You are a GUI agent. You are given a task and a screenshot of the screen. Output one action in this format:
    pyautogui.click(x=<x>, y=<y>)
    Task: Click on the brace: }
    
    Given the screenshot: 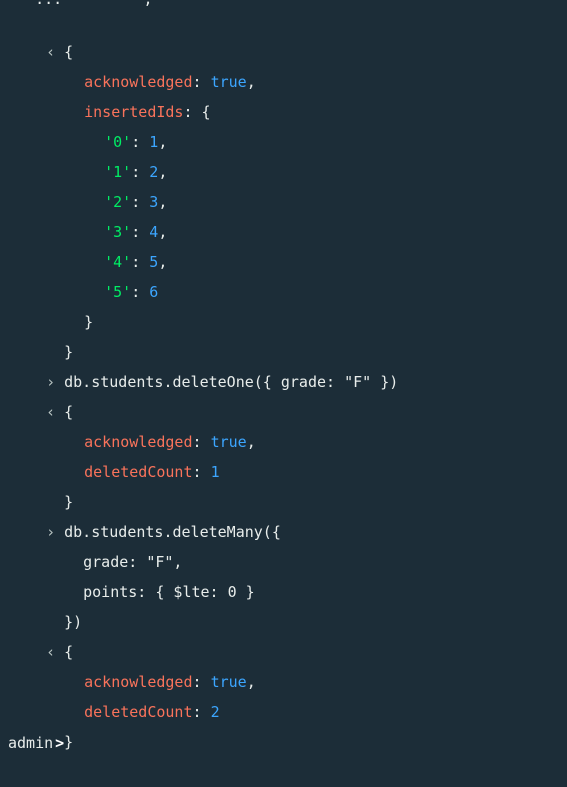 What is the action you would take?
    pyautogui.click(x=69, y=742)
    